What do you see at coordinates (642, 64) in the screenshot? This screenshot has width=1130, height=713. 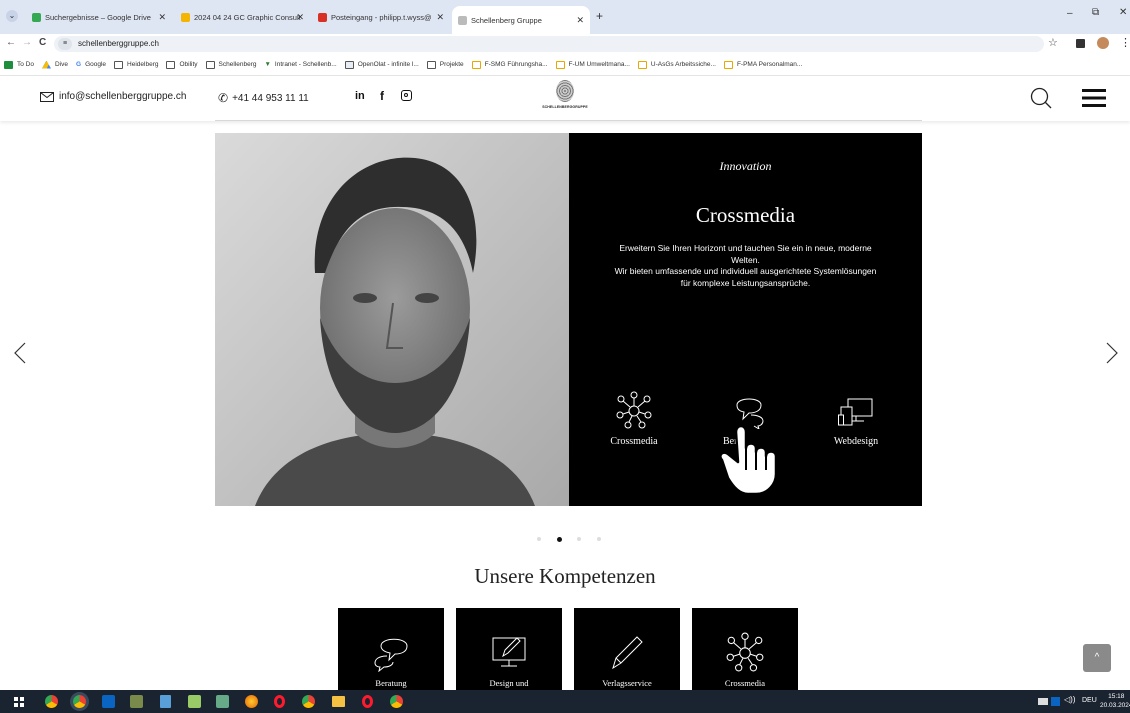 I see `document-icon` at bounding box center [642, 64].